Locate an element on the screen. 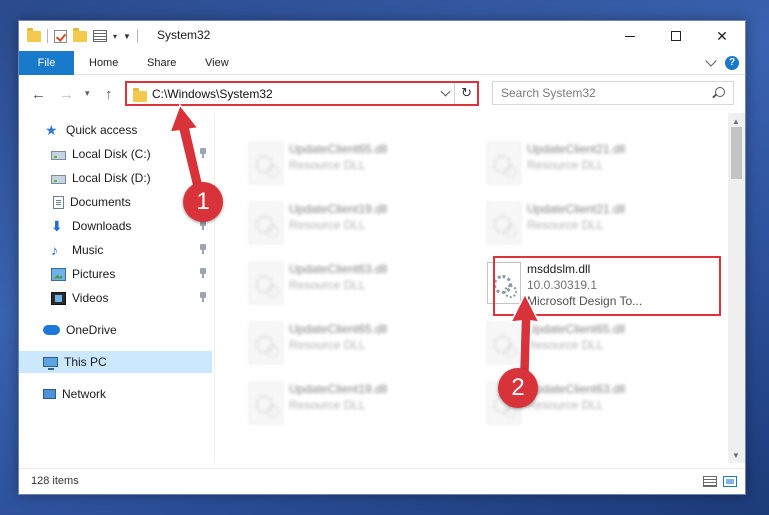  large-icons-view-icon is located at coordinates (730, 481).